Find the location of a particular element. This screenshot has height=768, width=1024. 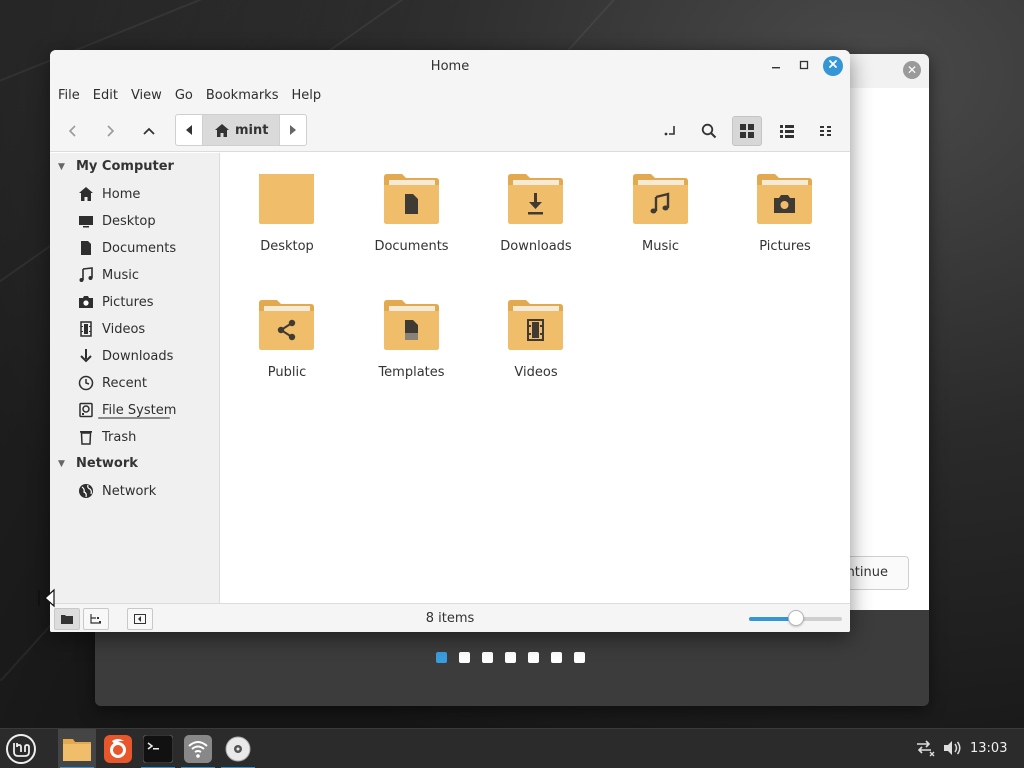

sidebar-item-file-system: File System is located at coordinates (127, 410).